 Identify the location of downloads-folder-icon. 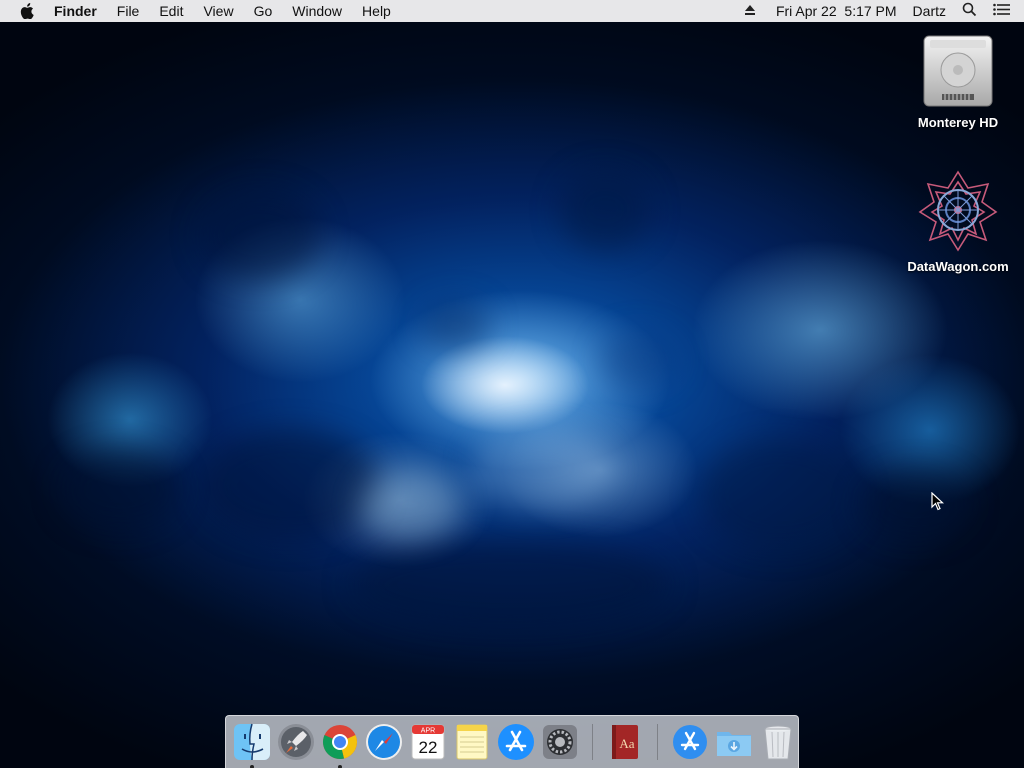
(734, 742).